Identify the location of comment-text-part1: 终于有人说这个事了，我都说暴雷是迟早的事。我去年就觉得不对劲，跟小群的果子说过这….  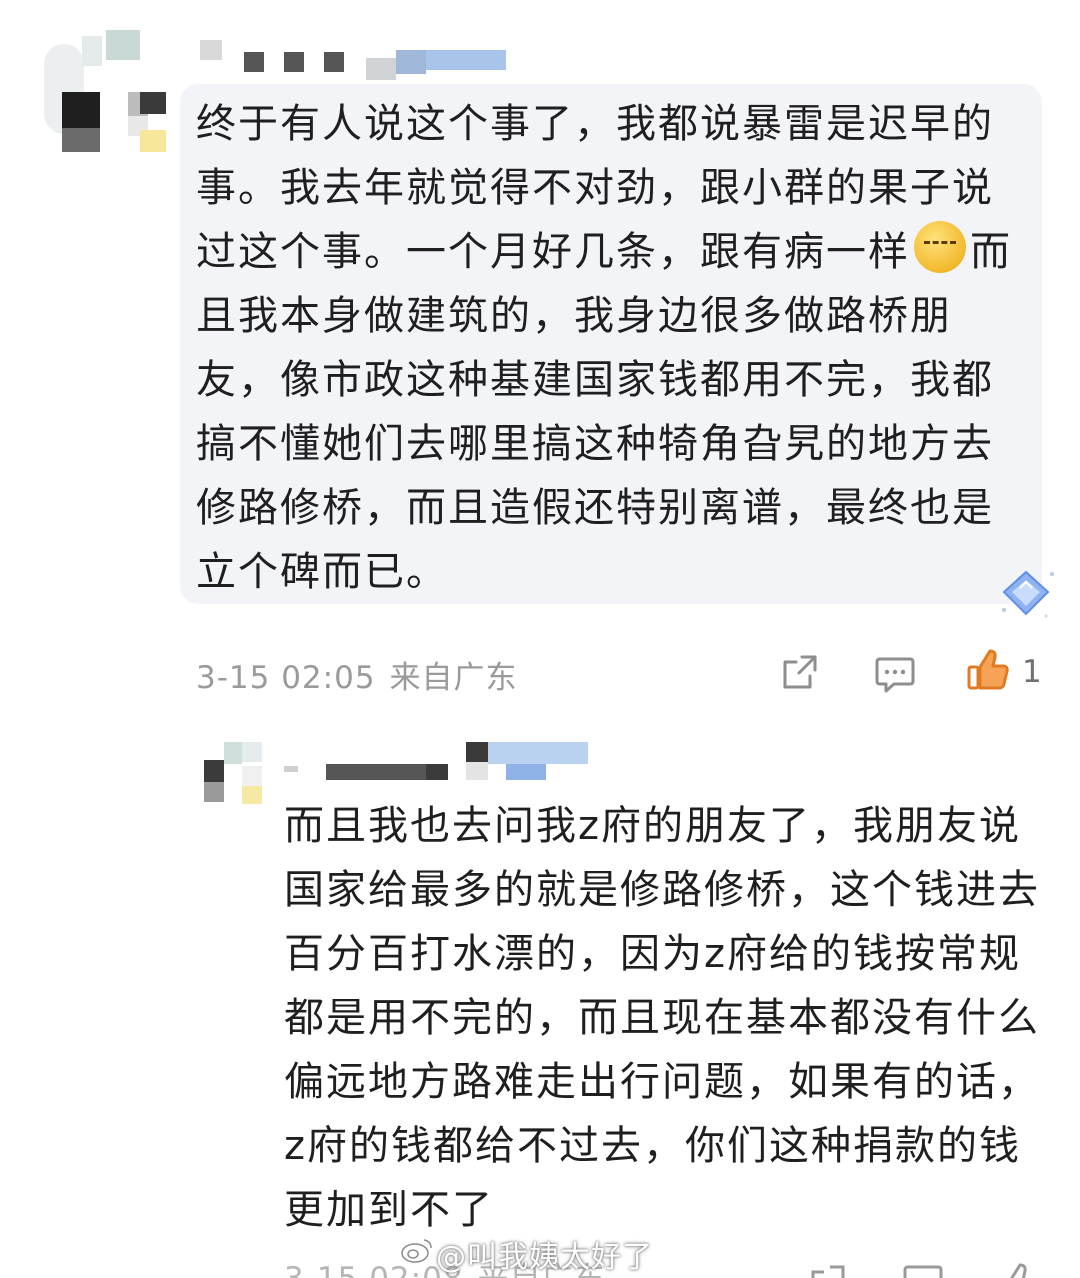
(595, 188).